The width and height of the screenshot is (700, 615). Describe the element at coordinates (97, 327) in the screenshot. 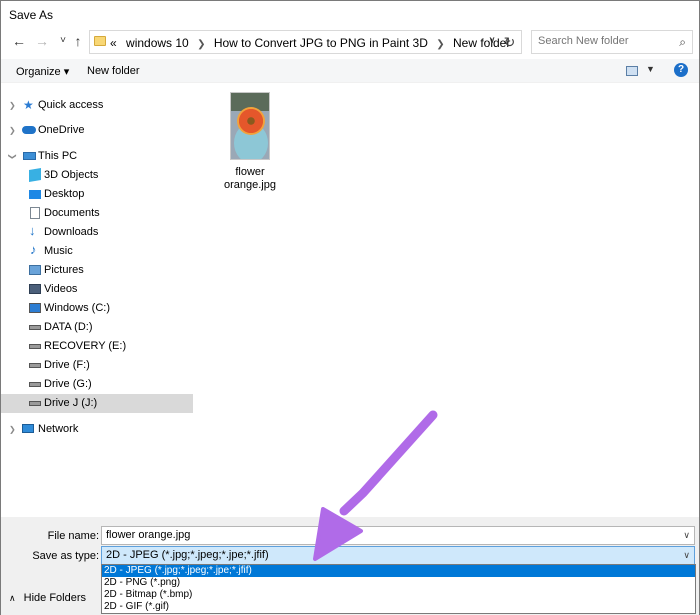

I see `sidebar-item-data-d: DATA (D:)` at that location.